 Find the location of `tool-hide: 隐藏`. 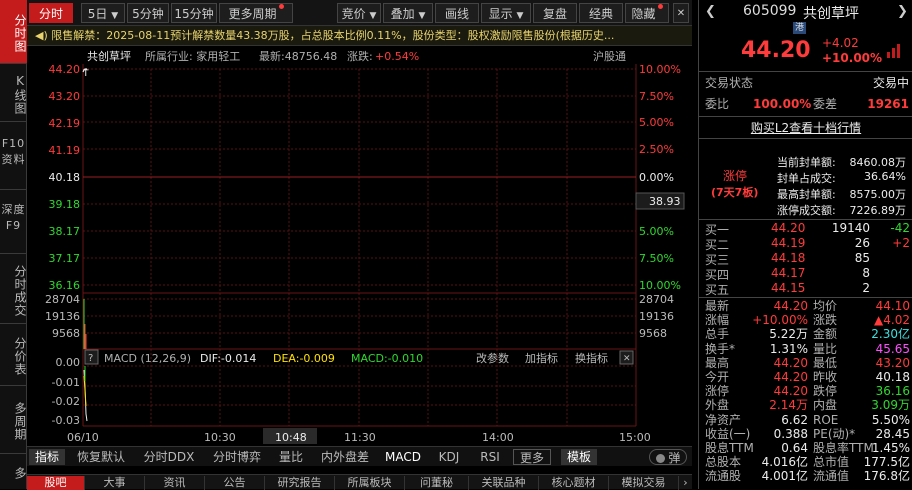

tool-hide: 隐藏 is located at coordinates (647, 13).